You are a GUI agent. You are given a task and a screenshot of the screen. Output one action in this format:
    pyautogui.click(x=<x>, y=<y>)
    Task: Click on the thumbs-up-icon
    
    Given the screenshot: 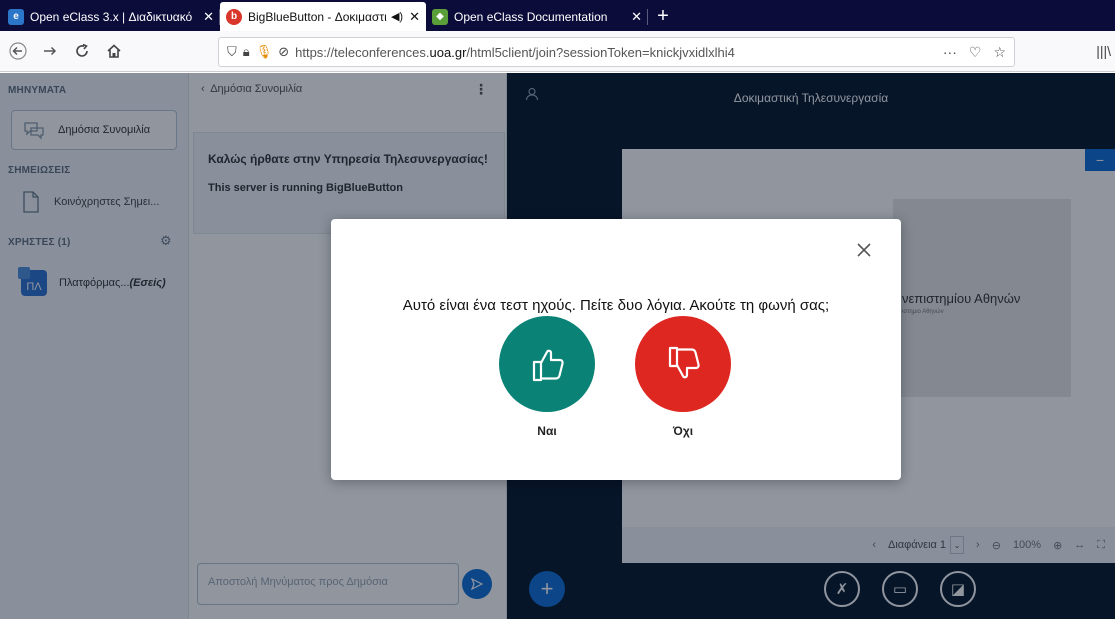 What is the action you would take?
    pyautogui.click(x=548, y=365)
    